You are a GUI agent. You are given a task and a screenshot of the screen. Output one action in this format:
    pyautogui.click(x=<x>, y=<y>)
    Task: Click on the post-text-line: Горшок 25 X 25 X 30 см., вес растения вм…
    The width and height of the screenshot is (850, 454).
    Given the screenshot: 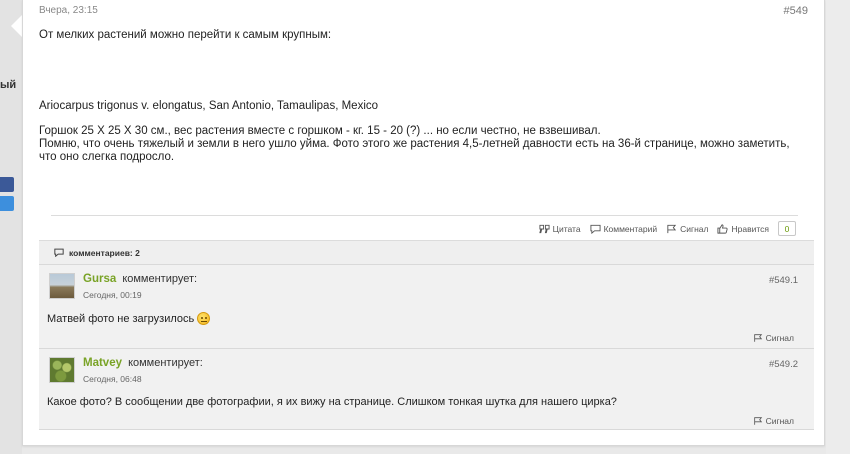 What is the action you would take?
    pyautogui.click(x=320, y=131)
    